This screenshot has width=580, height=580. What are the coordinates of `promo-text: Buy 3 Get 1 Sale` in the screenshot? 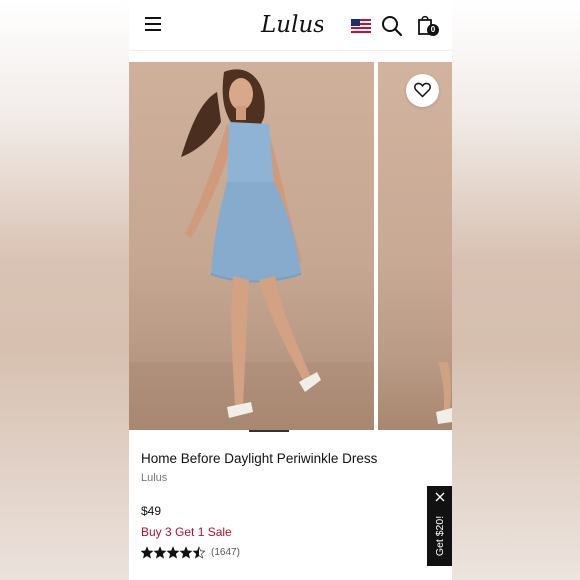 It's located at (186, 532).